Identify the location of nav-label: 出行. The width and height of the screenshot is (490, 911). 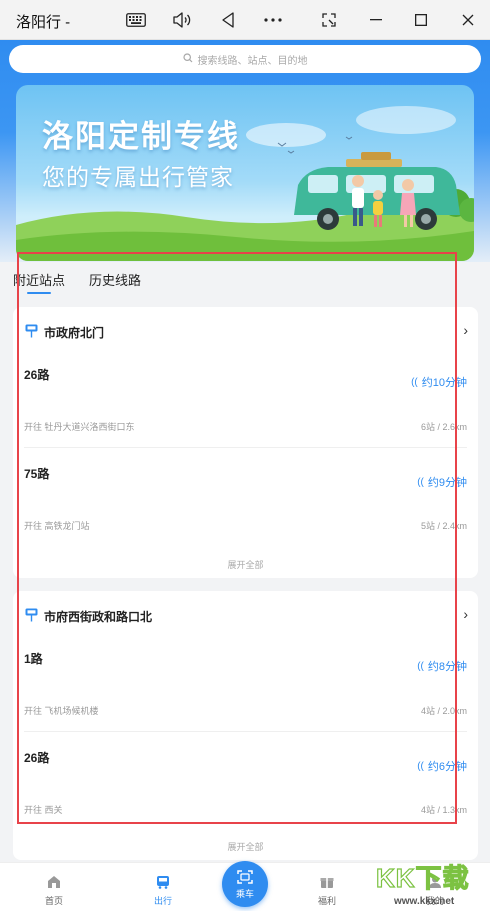
(162, 901).